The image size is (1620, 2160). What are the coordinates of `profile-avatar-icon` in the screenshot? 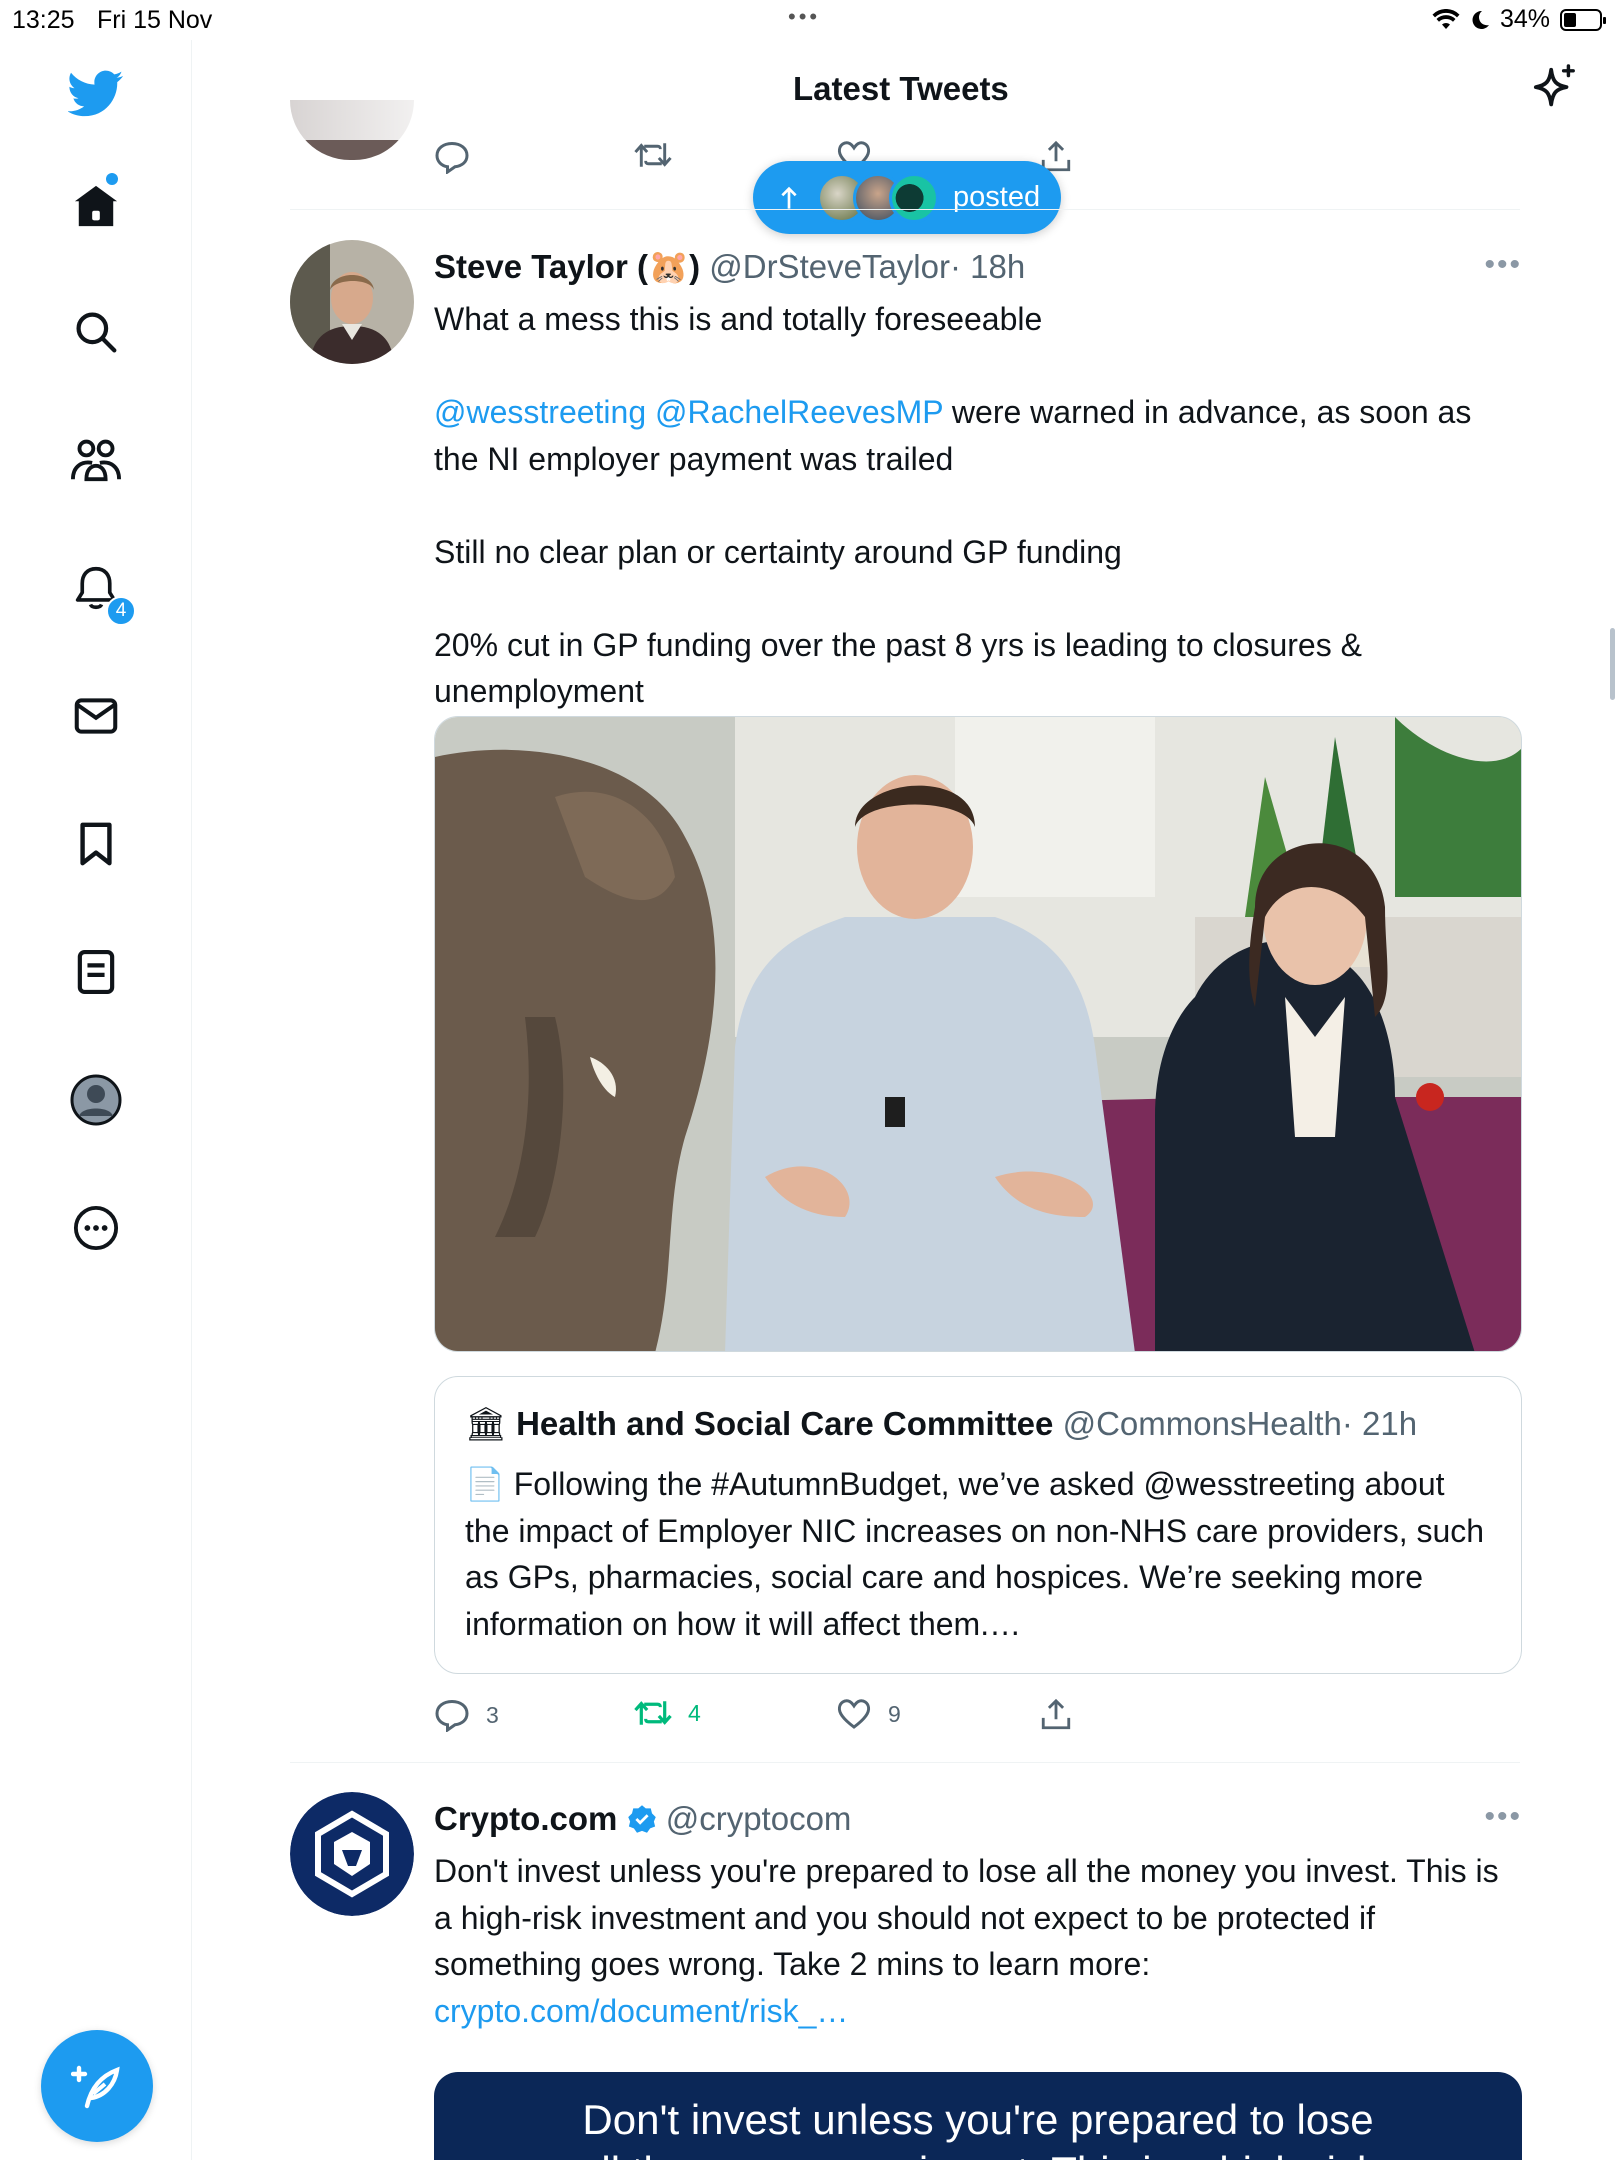 It's located at (96, 1100).